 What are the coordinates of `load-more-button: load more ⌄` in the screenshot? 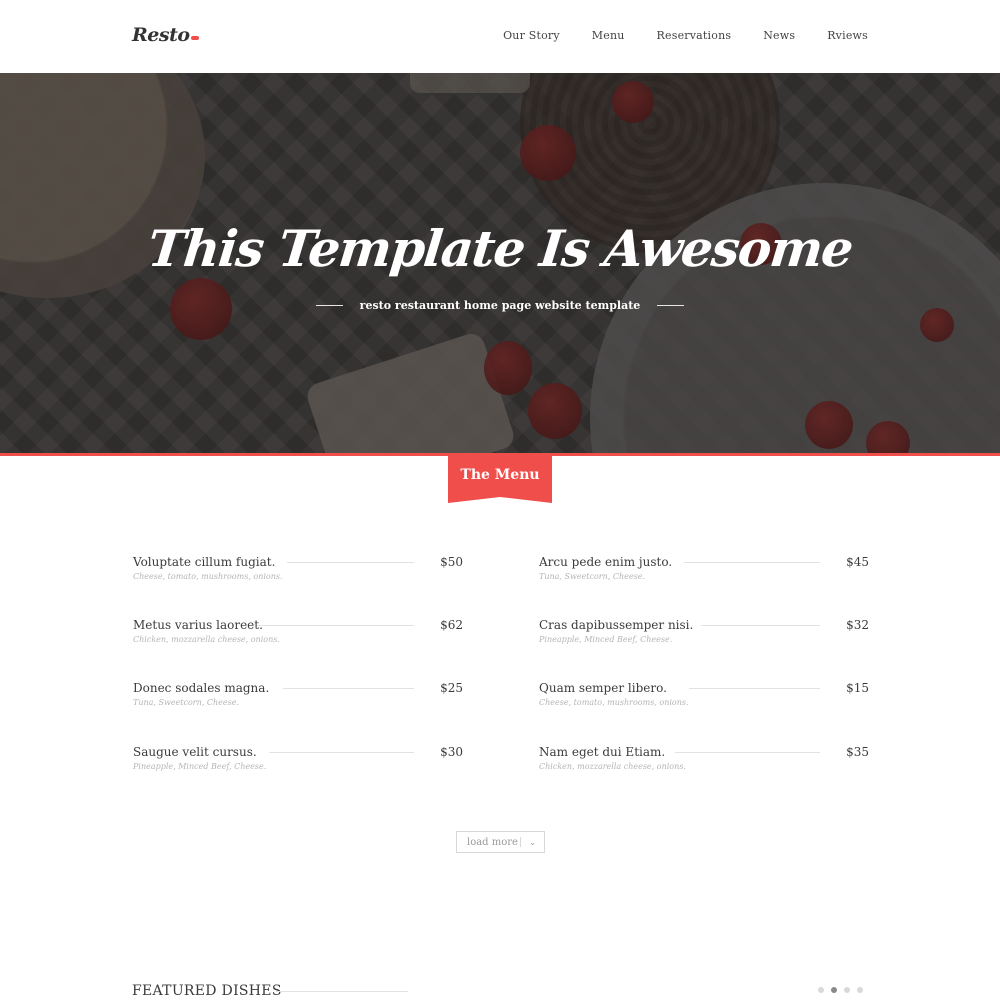 It's located at (500, 842).